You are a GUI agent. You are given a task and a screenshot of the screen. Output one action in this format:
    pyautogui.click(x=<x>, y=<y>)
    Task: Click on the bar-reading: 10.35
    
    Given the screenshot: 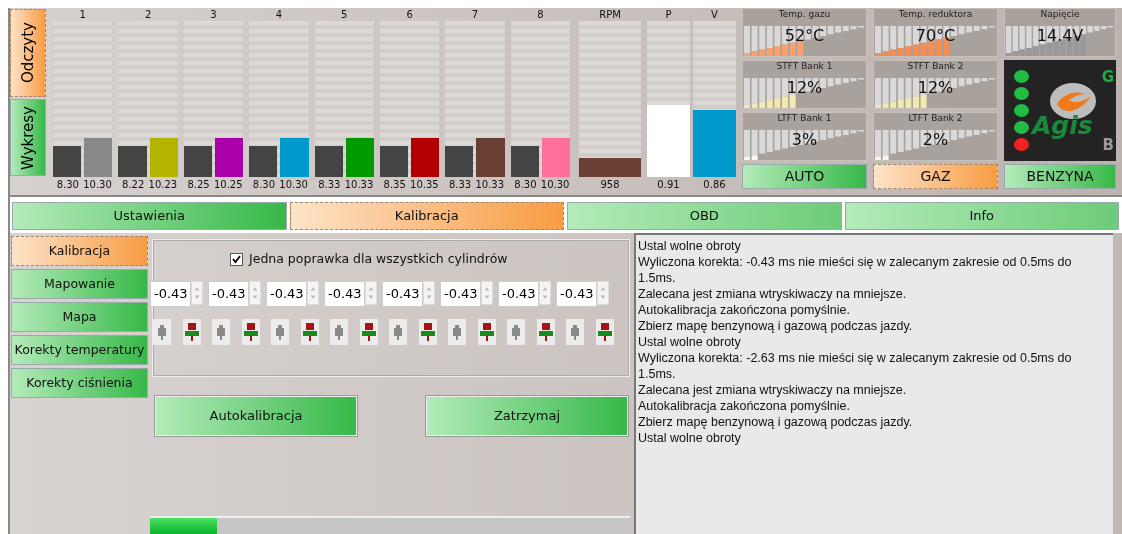 What is the action you would take?
    pyautogui.click(x=424, y=185)
    